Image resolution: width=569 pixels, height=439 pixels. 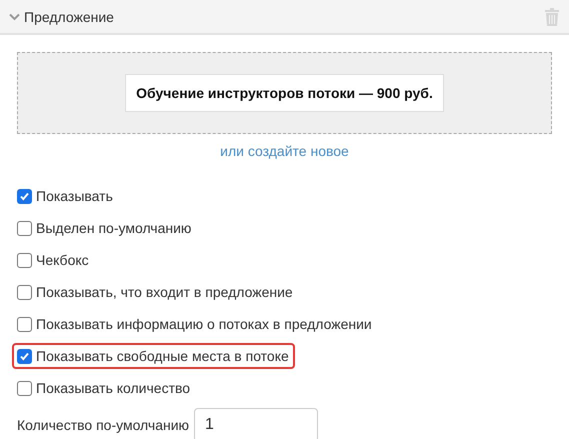 What do you see at coordinates (204, 324) in the screenshot?
I see `option-label: Показывать информацию о потоках в предложении` at bounding box center [204, 324].